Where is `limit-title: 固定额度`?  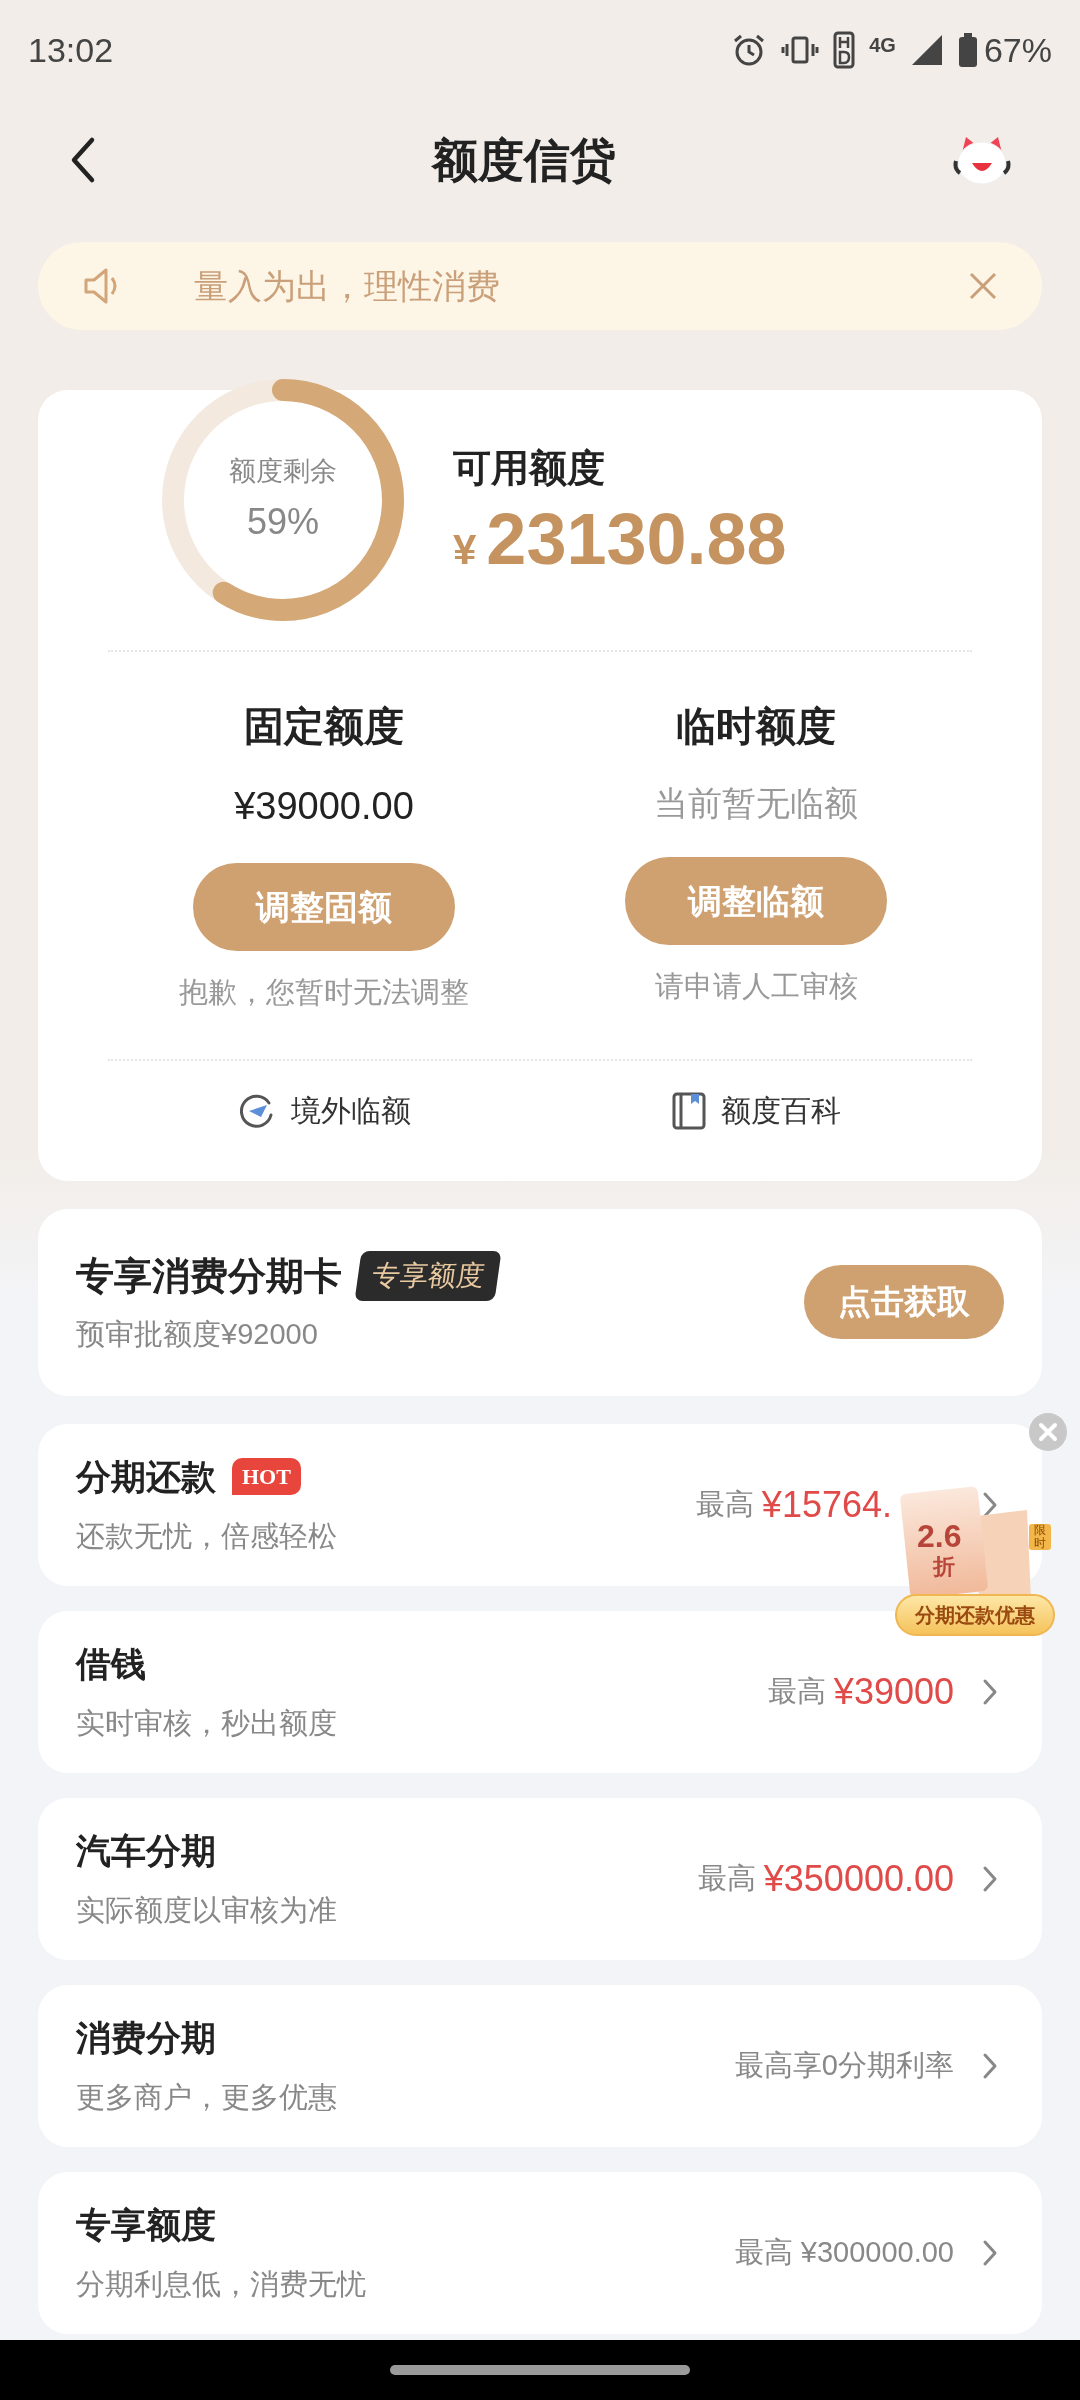
limit-title: 固定额度 is located at coordinates (324, 726).